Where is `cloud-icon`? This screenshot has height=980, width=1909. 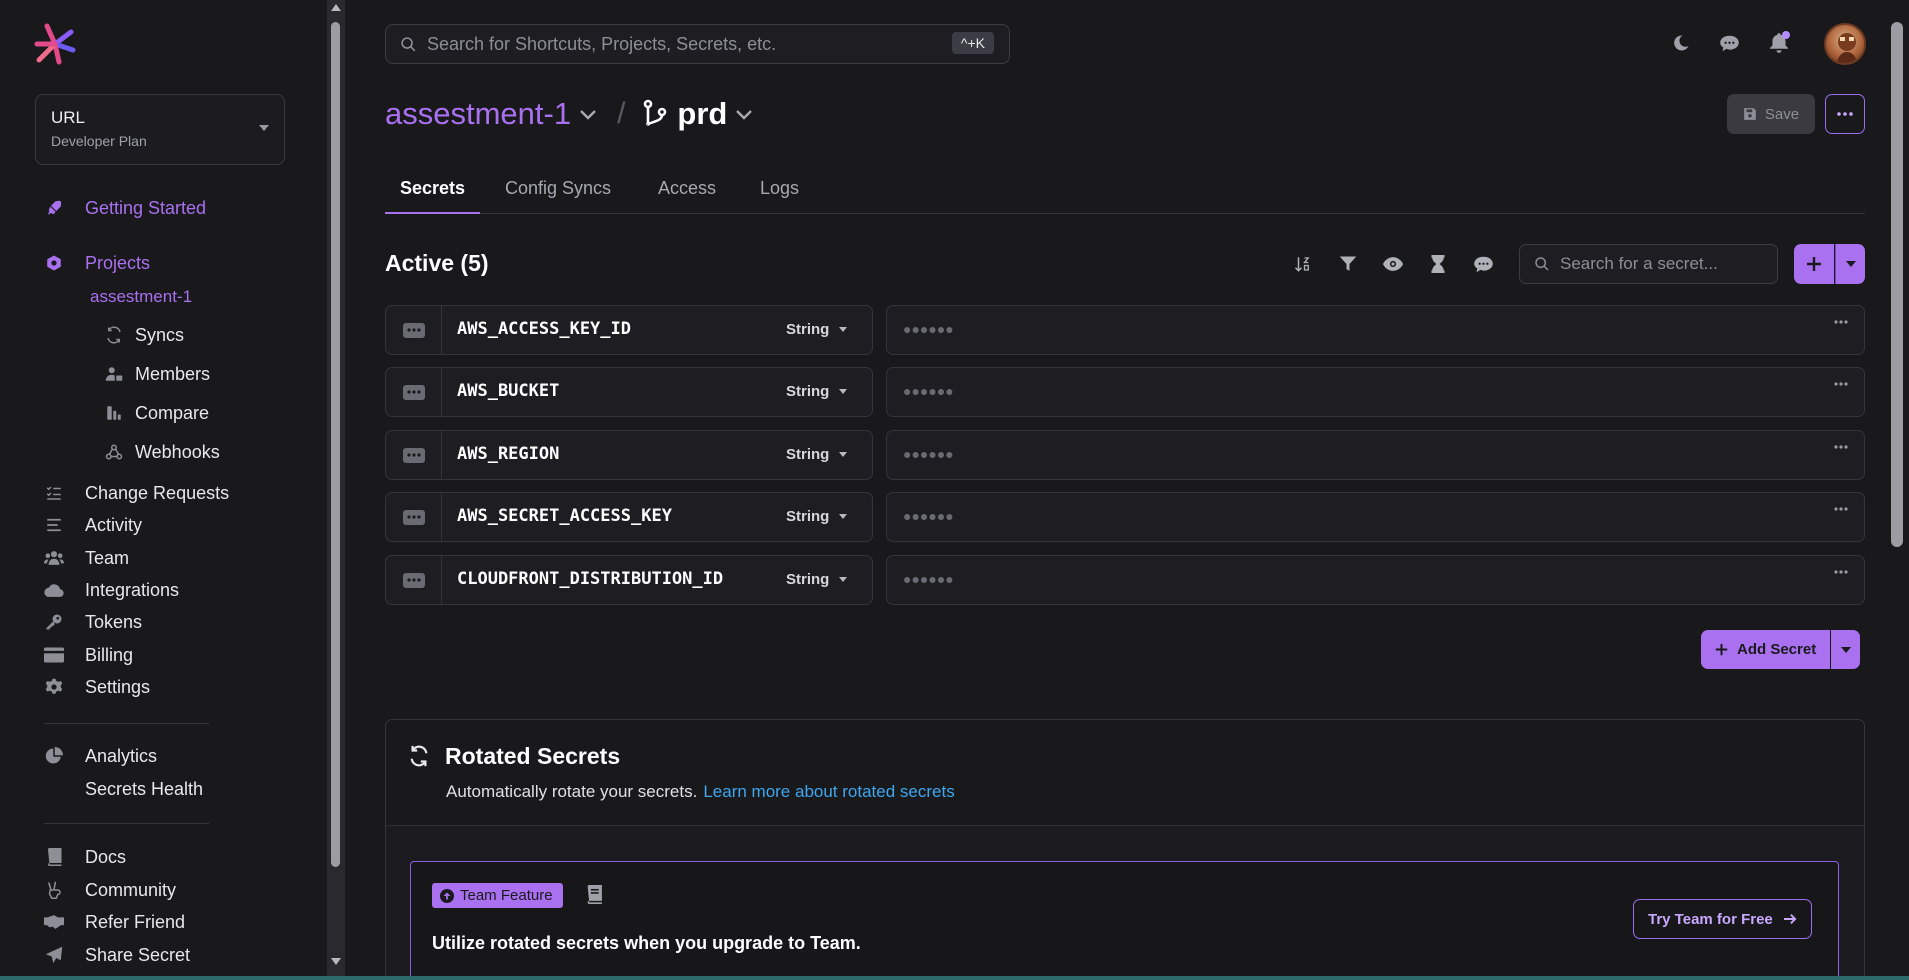
cloud-icon is located at coordinates (54, 590).